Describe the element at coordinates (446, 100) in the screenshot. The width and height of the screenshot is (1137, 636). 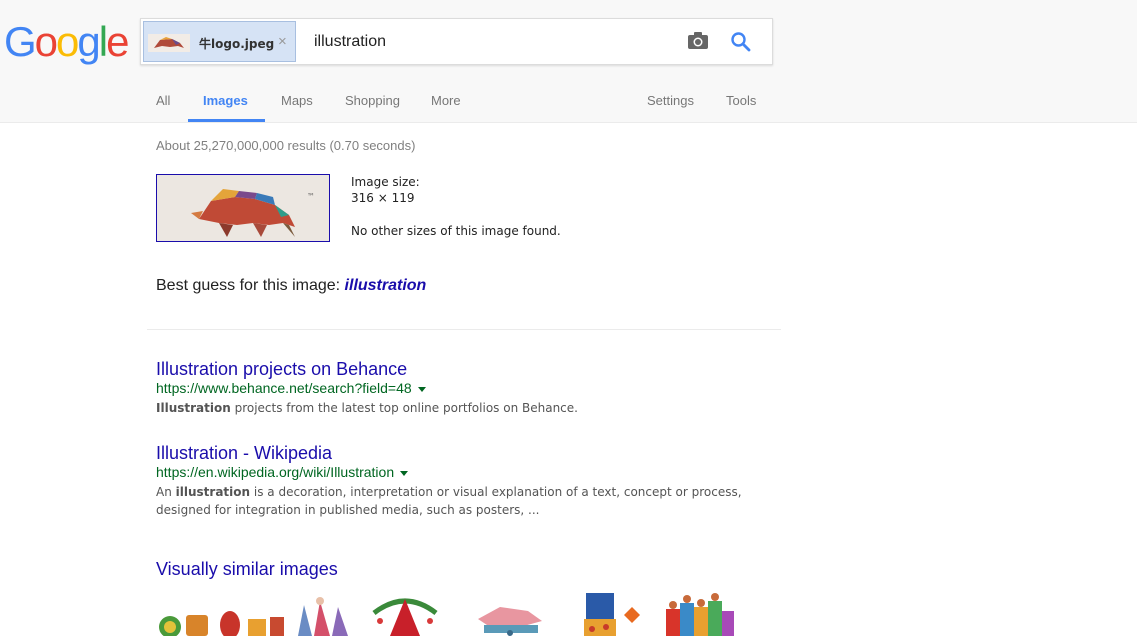
I see `tab-more: More` at that location.